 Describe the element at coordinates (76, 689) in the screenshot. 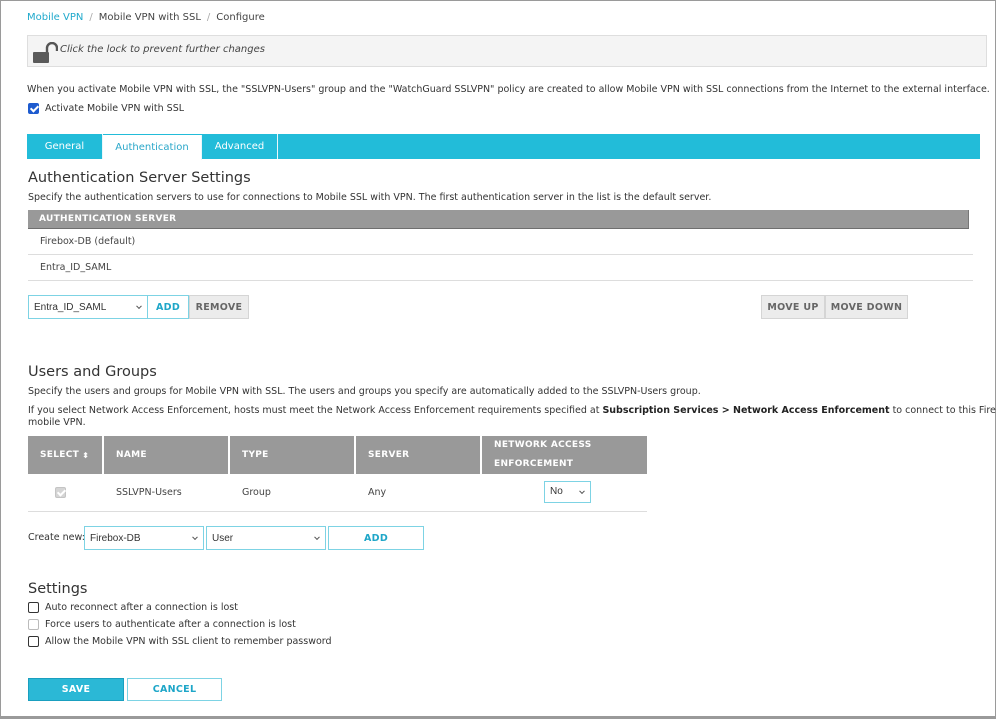

I see `save-button: SAVE` at that location.